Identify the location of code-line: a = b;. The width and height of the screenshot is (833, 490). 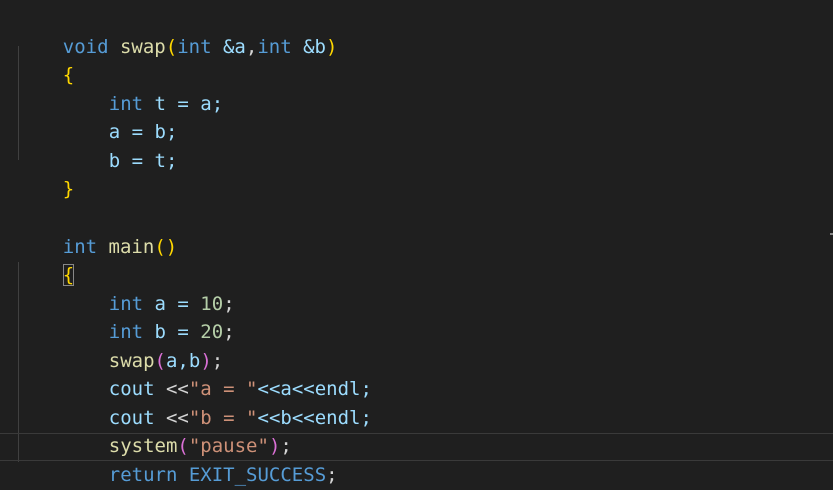
(120, 116).